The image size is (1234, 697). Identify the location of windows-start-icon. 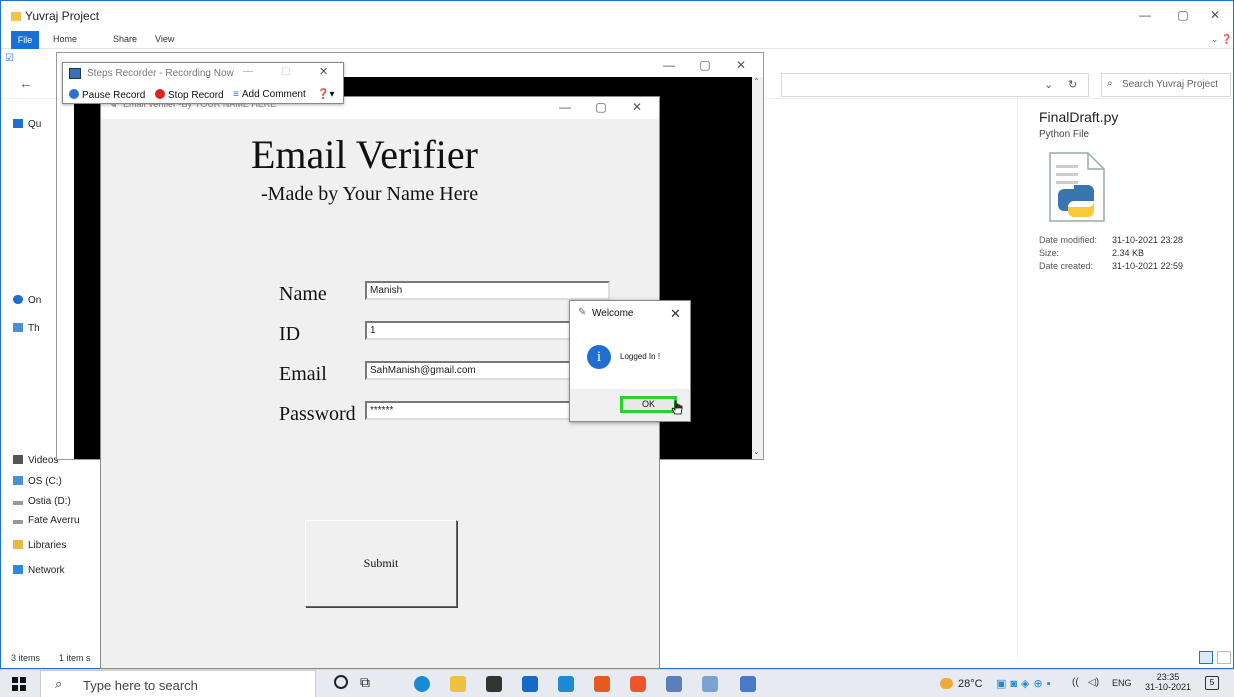
(19, 684).